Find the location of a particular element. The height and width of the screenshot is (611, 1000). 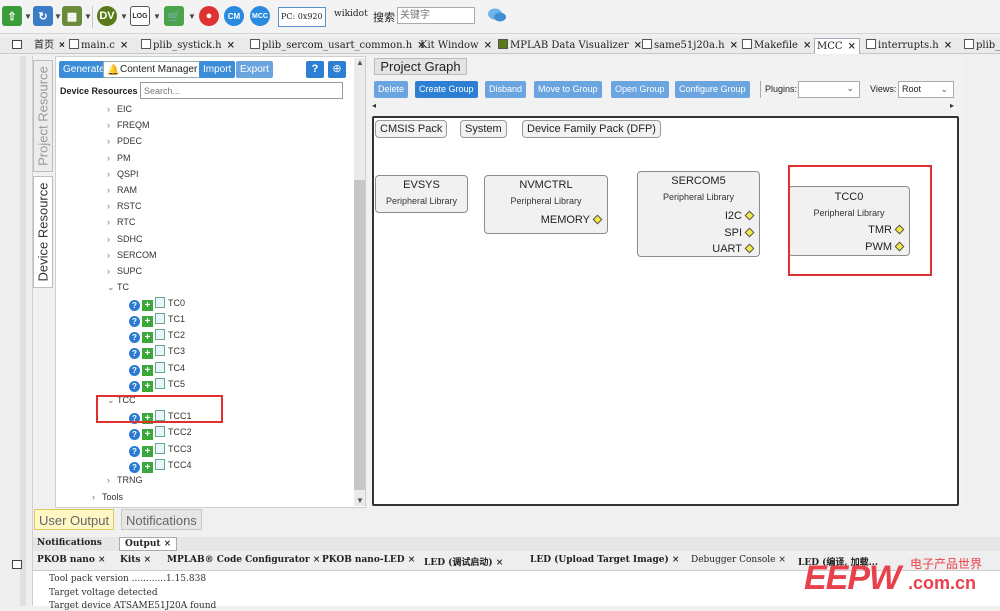

build-icon: ▦ is located at coordinates (72, 16).